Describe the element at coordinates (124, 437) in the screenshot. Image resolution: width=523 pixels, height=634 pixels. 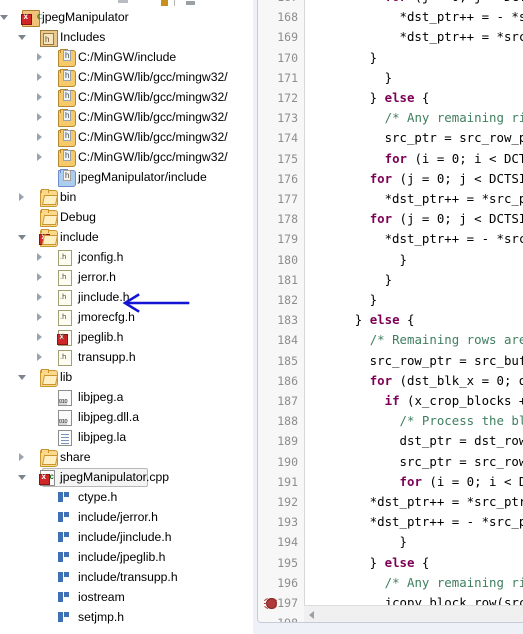
I see `tree-item-libjpeg-la: libjpeg.la` at that location.